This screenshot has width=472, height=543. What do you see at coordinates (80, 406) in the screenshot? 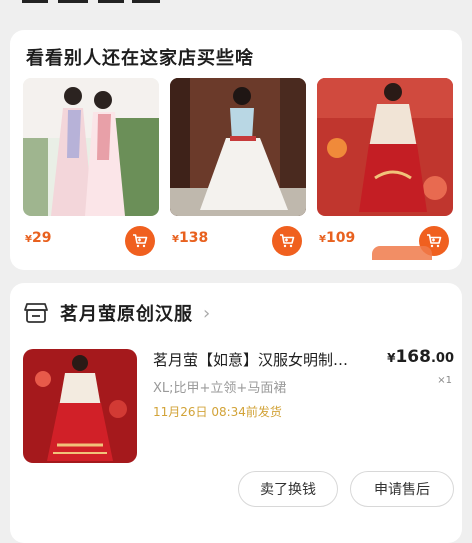
I see `order-item-image` at bounding box center [80, 406].